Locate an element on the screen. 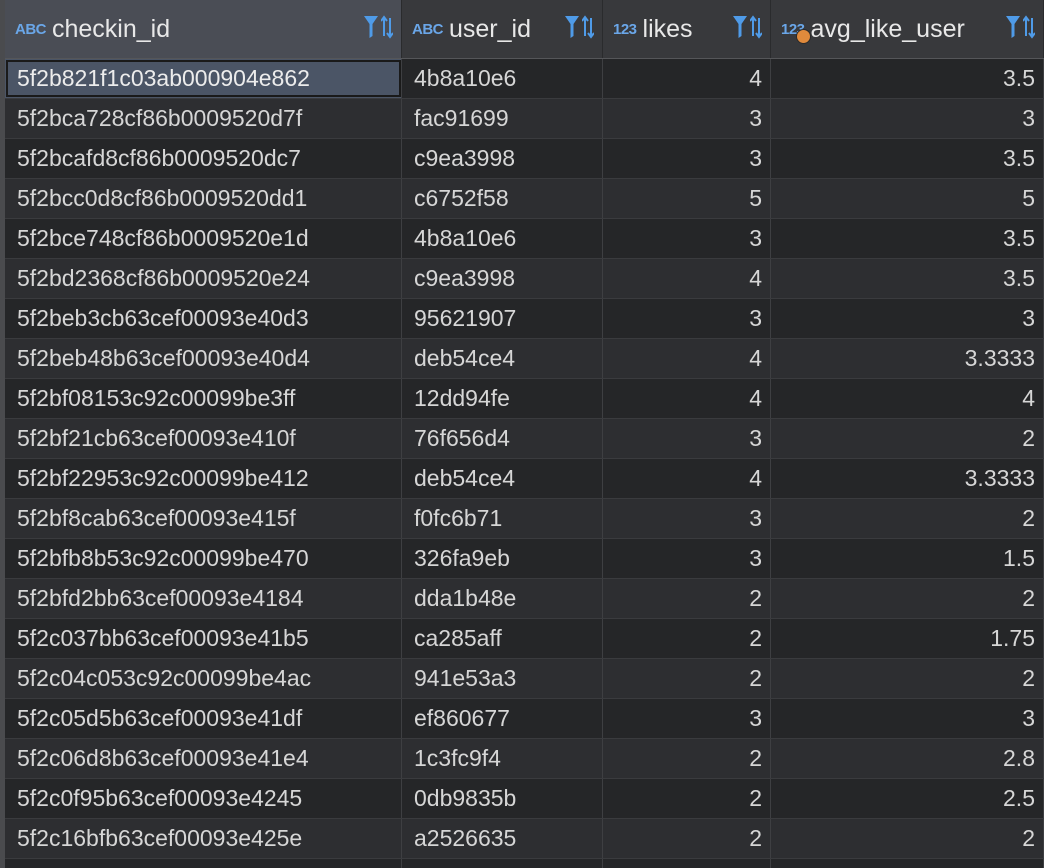 This screenshot has width=1044, height=868. table-row: 5f2bcafd8cf86b0009520dc7 c9ea3998 3 3.5 is located at coordinates (524, 159).